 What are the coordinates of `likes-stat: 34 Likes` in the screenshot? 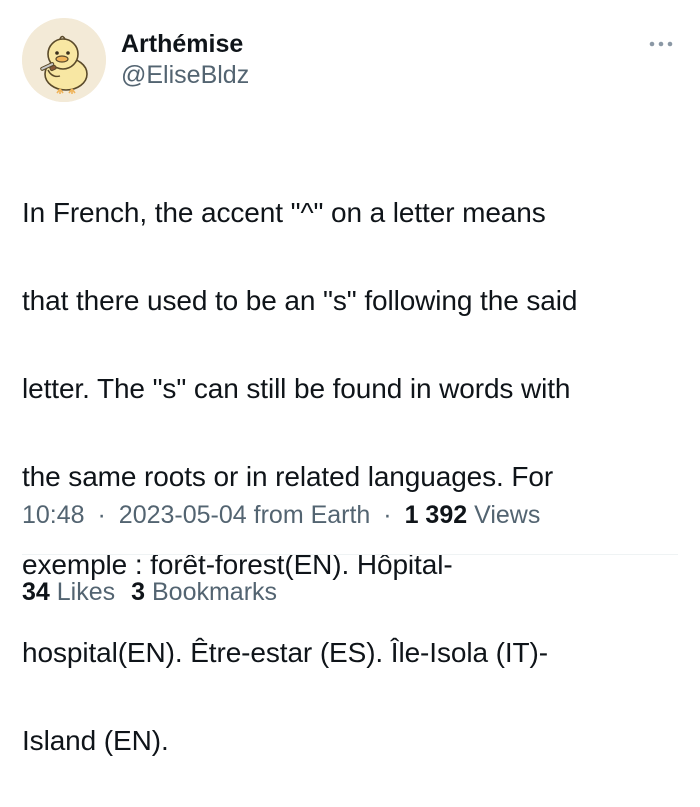 It's located at (68, 592).